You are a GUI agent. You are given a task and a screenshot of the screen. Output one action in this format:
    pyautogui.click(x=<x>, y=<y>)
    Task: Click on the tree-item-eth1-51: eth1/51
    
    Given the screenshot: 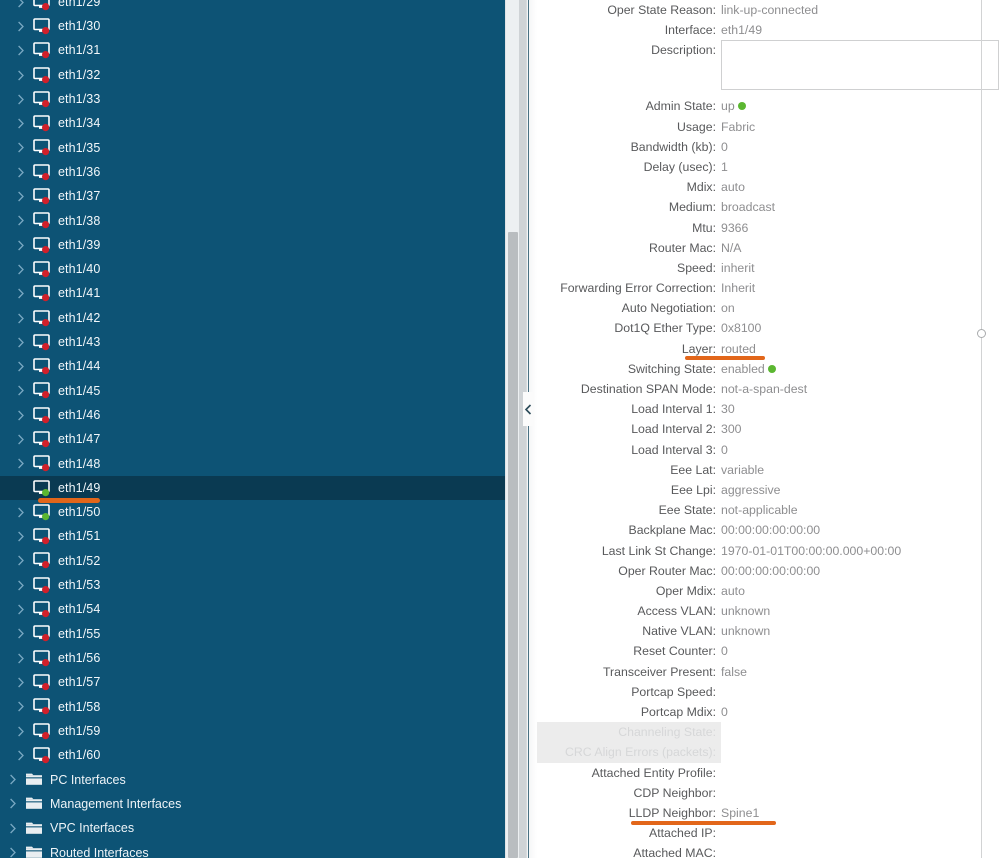 What is the action you would take?
    pyautogui.click(x=259, y=537)
    